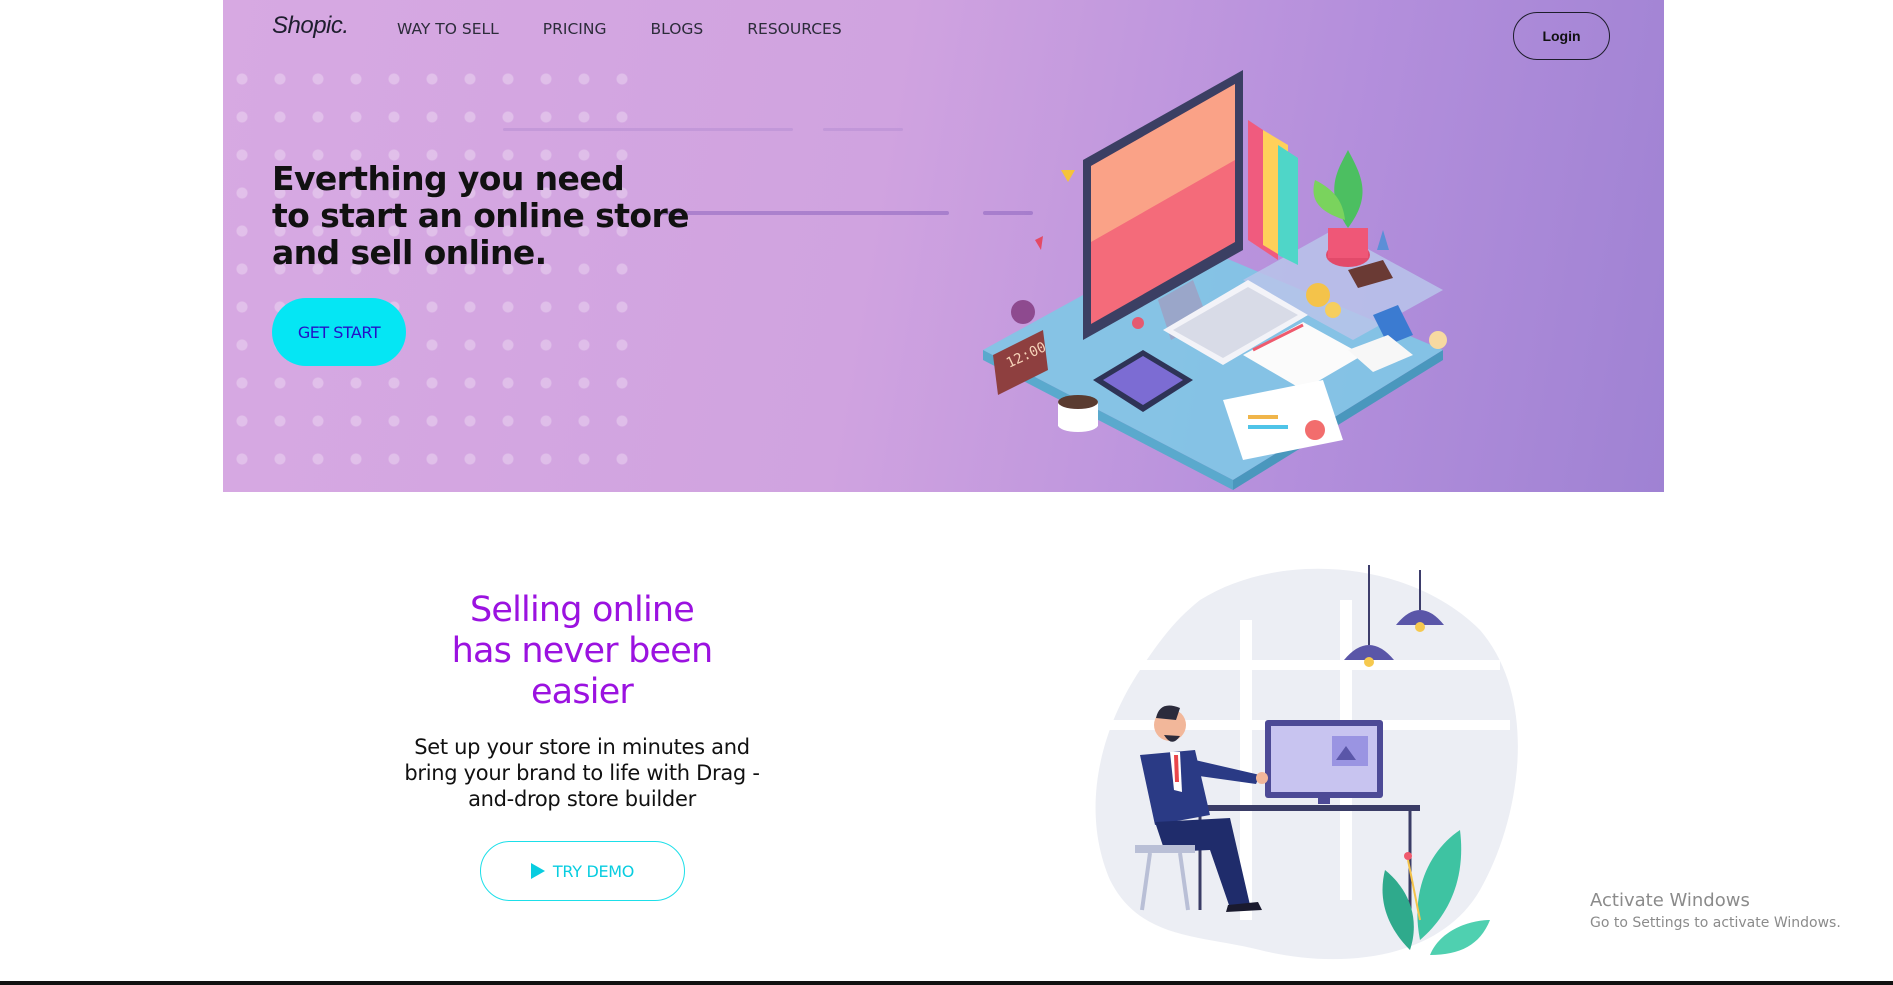 This screenshot has width=1893, height=985. I want to click on section-title-line: has never been, so click(582, 651).